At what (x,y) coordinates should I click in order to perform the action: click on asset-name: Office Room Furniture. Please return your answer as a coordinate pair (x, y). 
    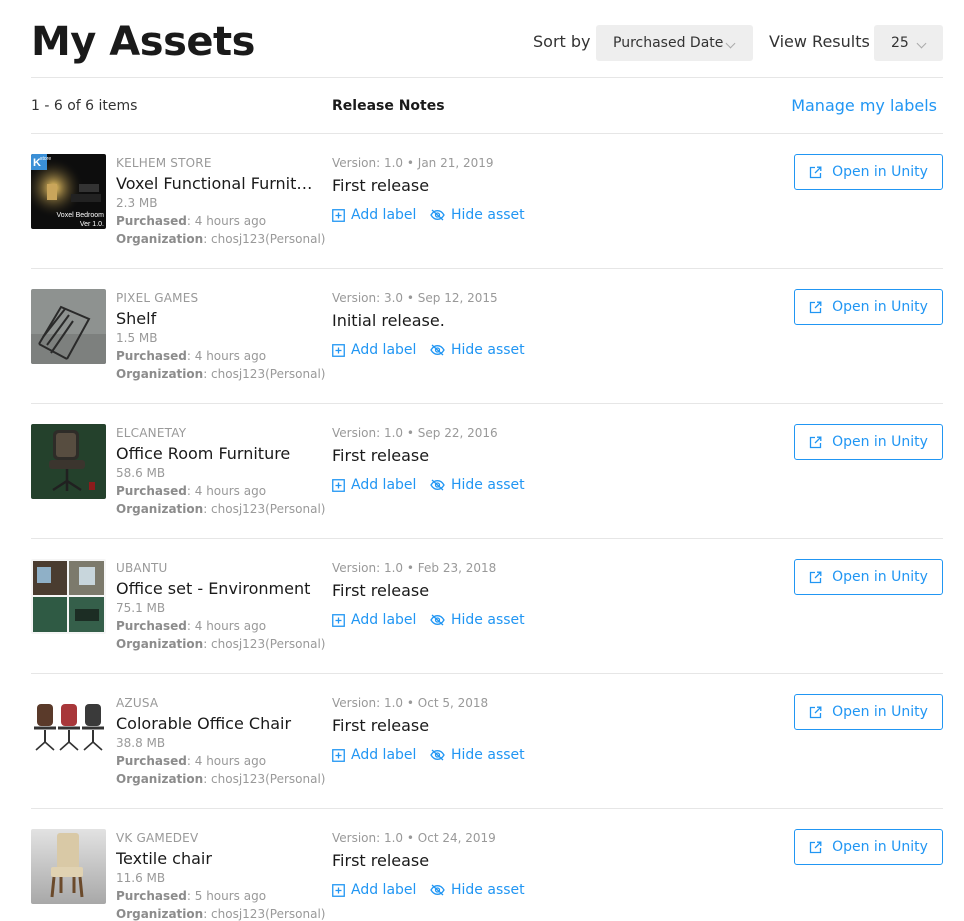
    Looking at the image, I should click on (218, 453).